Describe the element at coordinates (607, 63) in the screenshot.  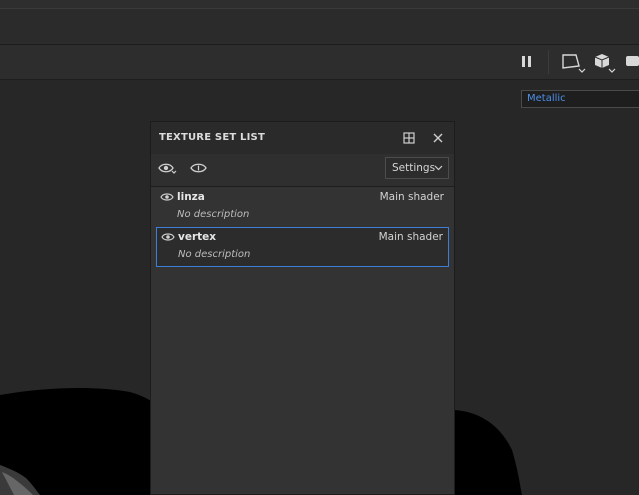
I see `cube-icon` at that location.